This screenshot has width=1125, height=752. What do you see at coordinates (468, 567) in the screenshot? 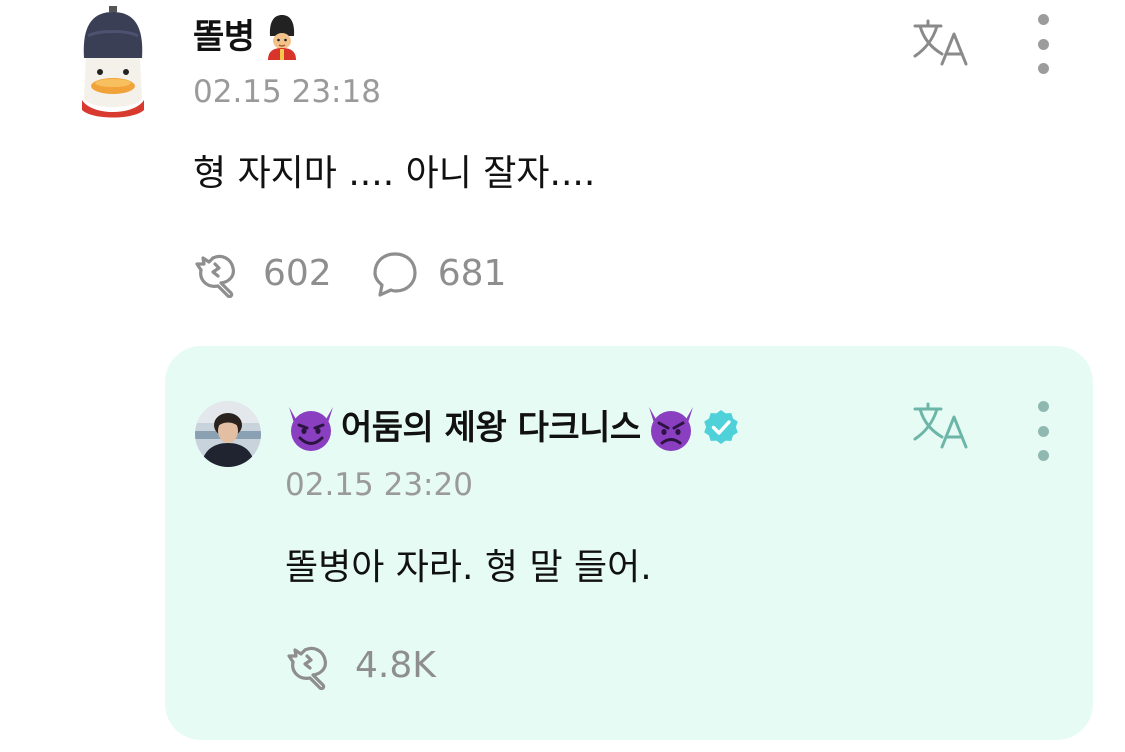
I see `reply-text: 똘병아 자라. 형 말 들어.` at bounding box center [468, 567].